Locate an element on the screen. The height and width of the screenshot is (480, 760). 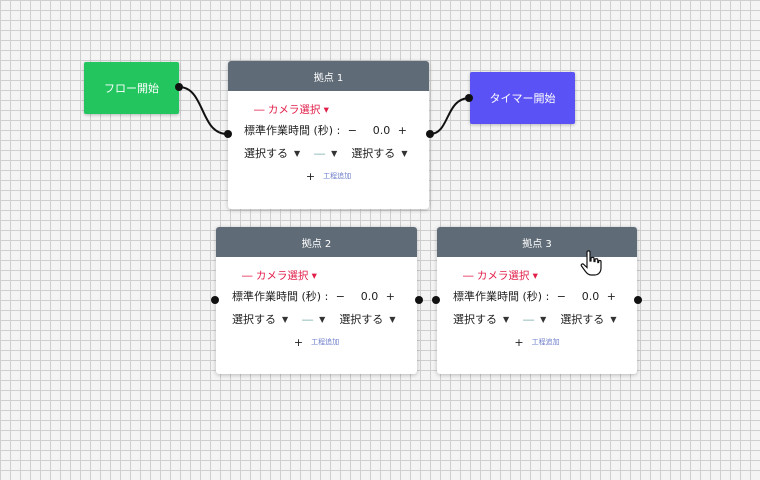
card1-input-port is located at coordinates (228, 134).